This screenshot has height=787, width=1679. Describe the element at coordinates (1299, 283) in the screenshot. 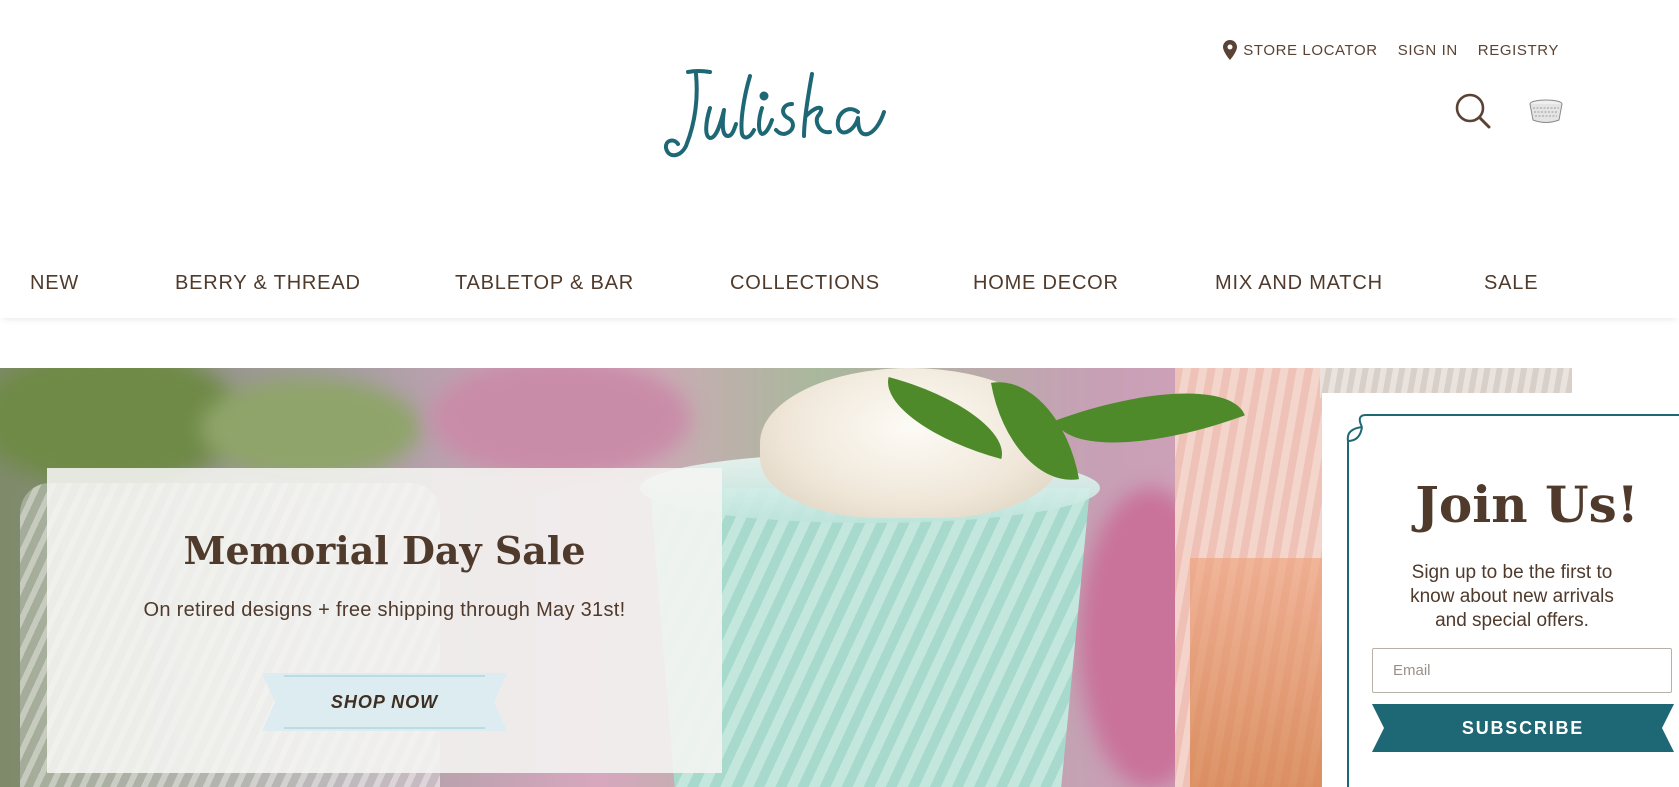

I see `nav-item-mix-and-match: MIX AND MATCH` at that location.